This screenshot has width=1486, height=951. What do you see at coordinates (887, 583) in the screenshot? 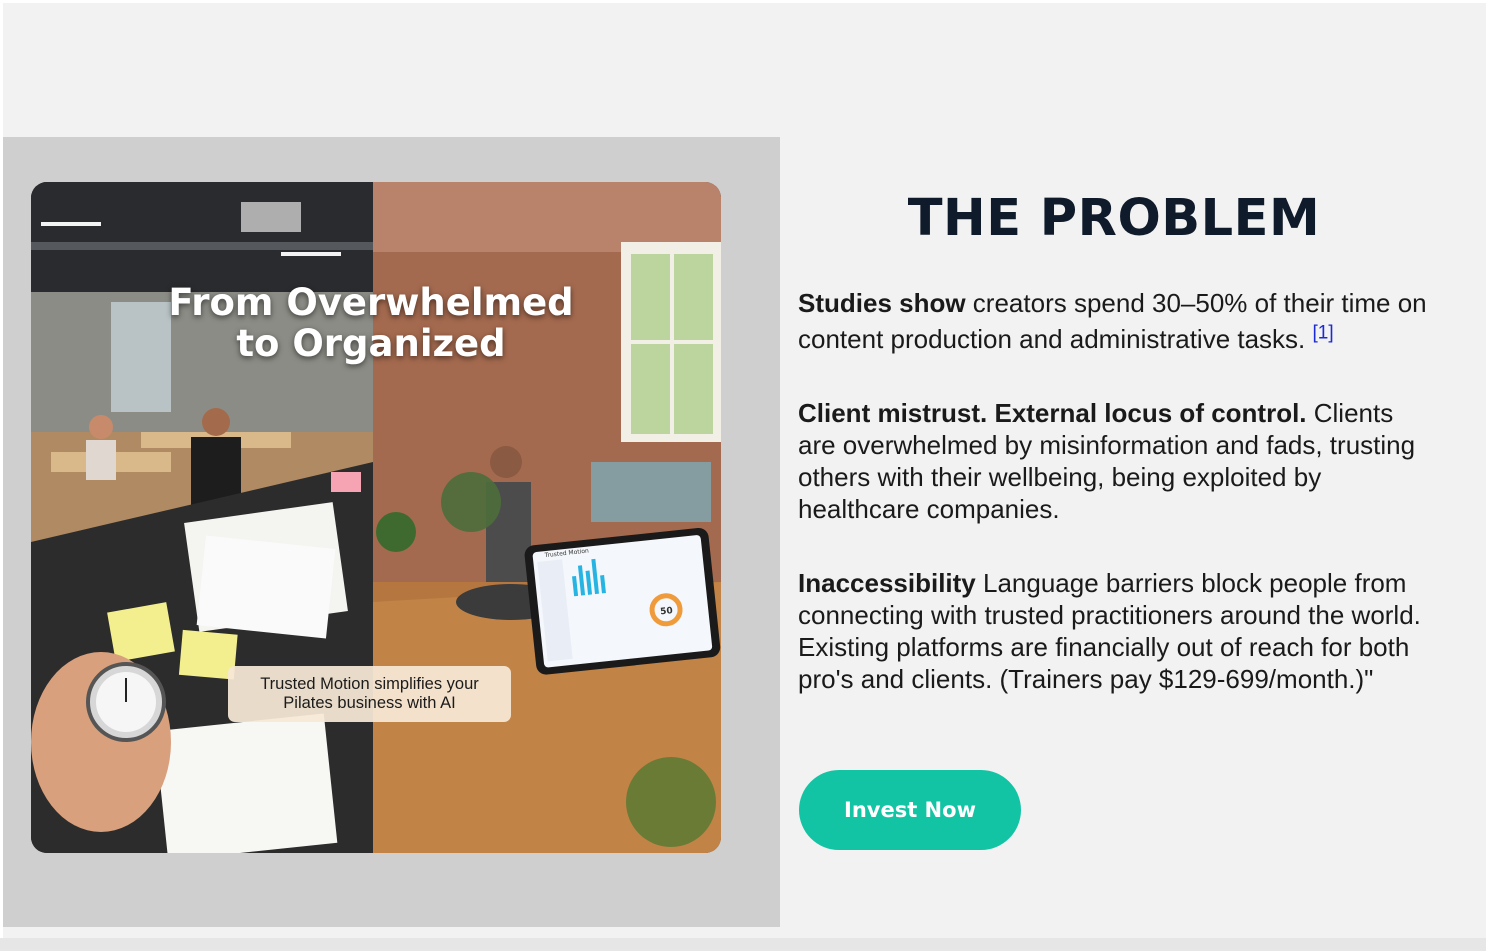
I see `paragraph-lead: Inaccessibility` at bounding box center [887, 583].